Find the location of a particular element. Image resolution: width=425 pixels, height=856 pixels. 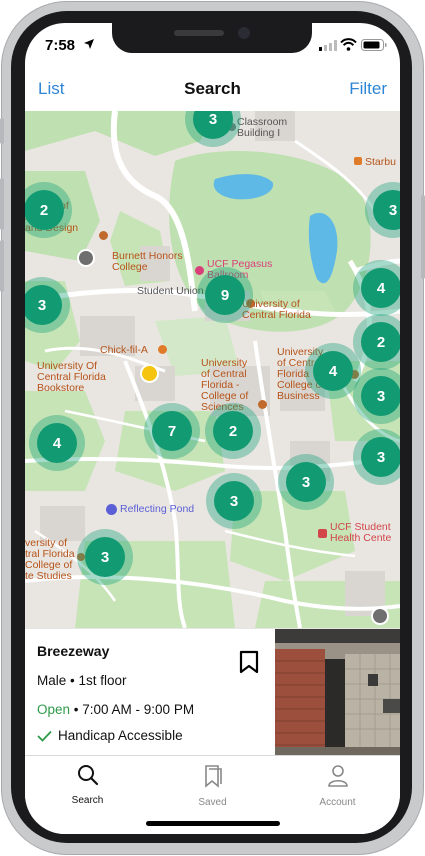

card-gender-floor: Male • 1st floor is located at coordinates (82, 680).